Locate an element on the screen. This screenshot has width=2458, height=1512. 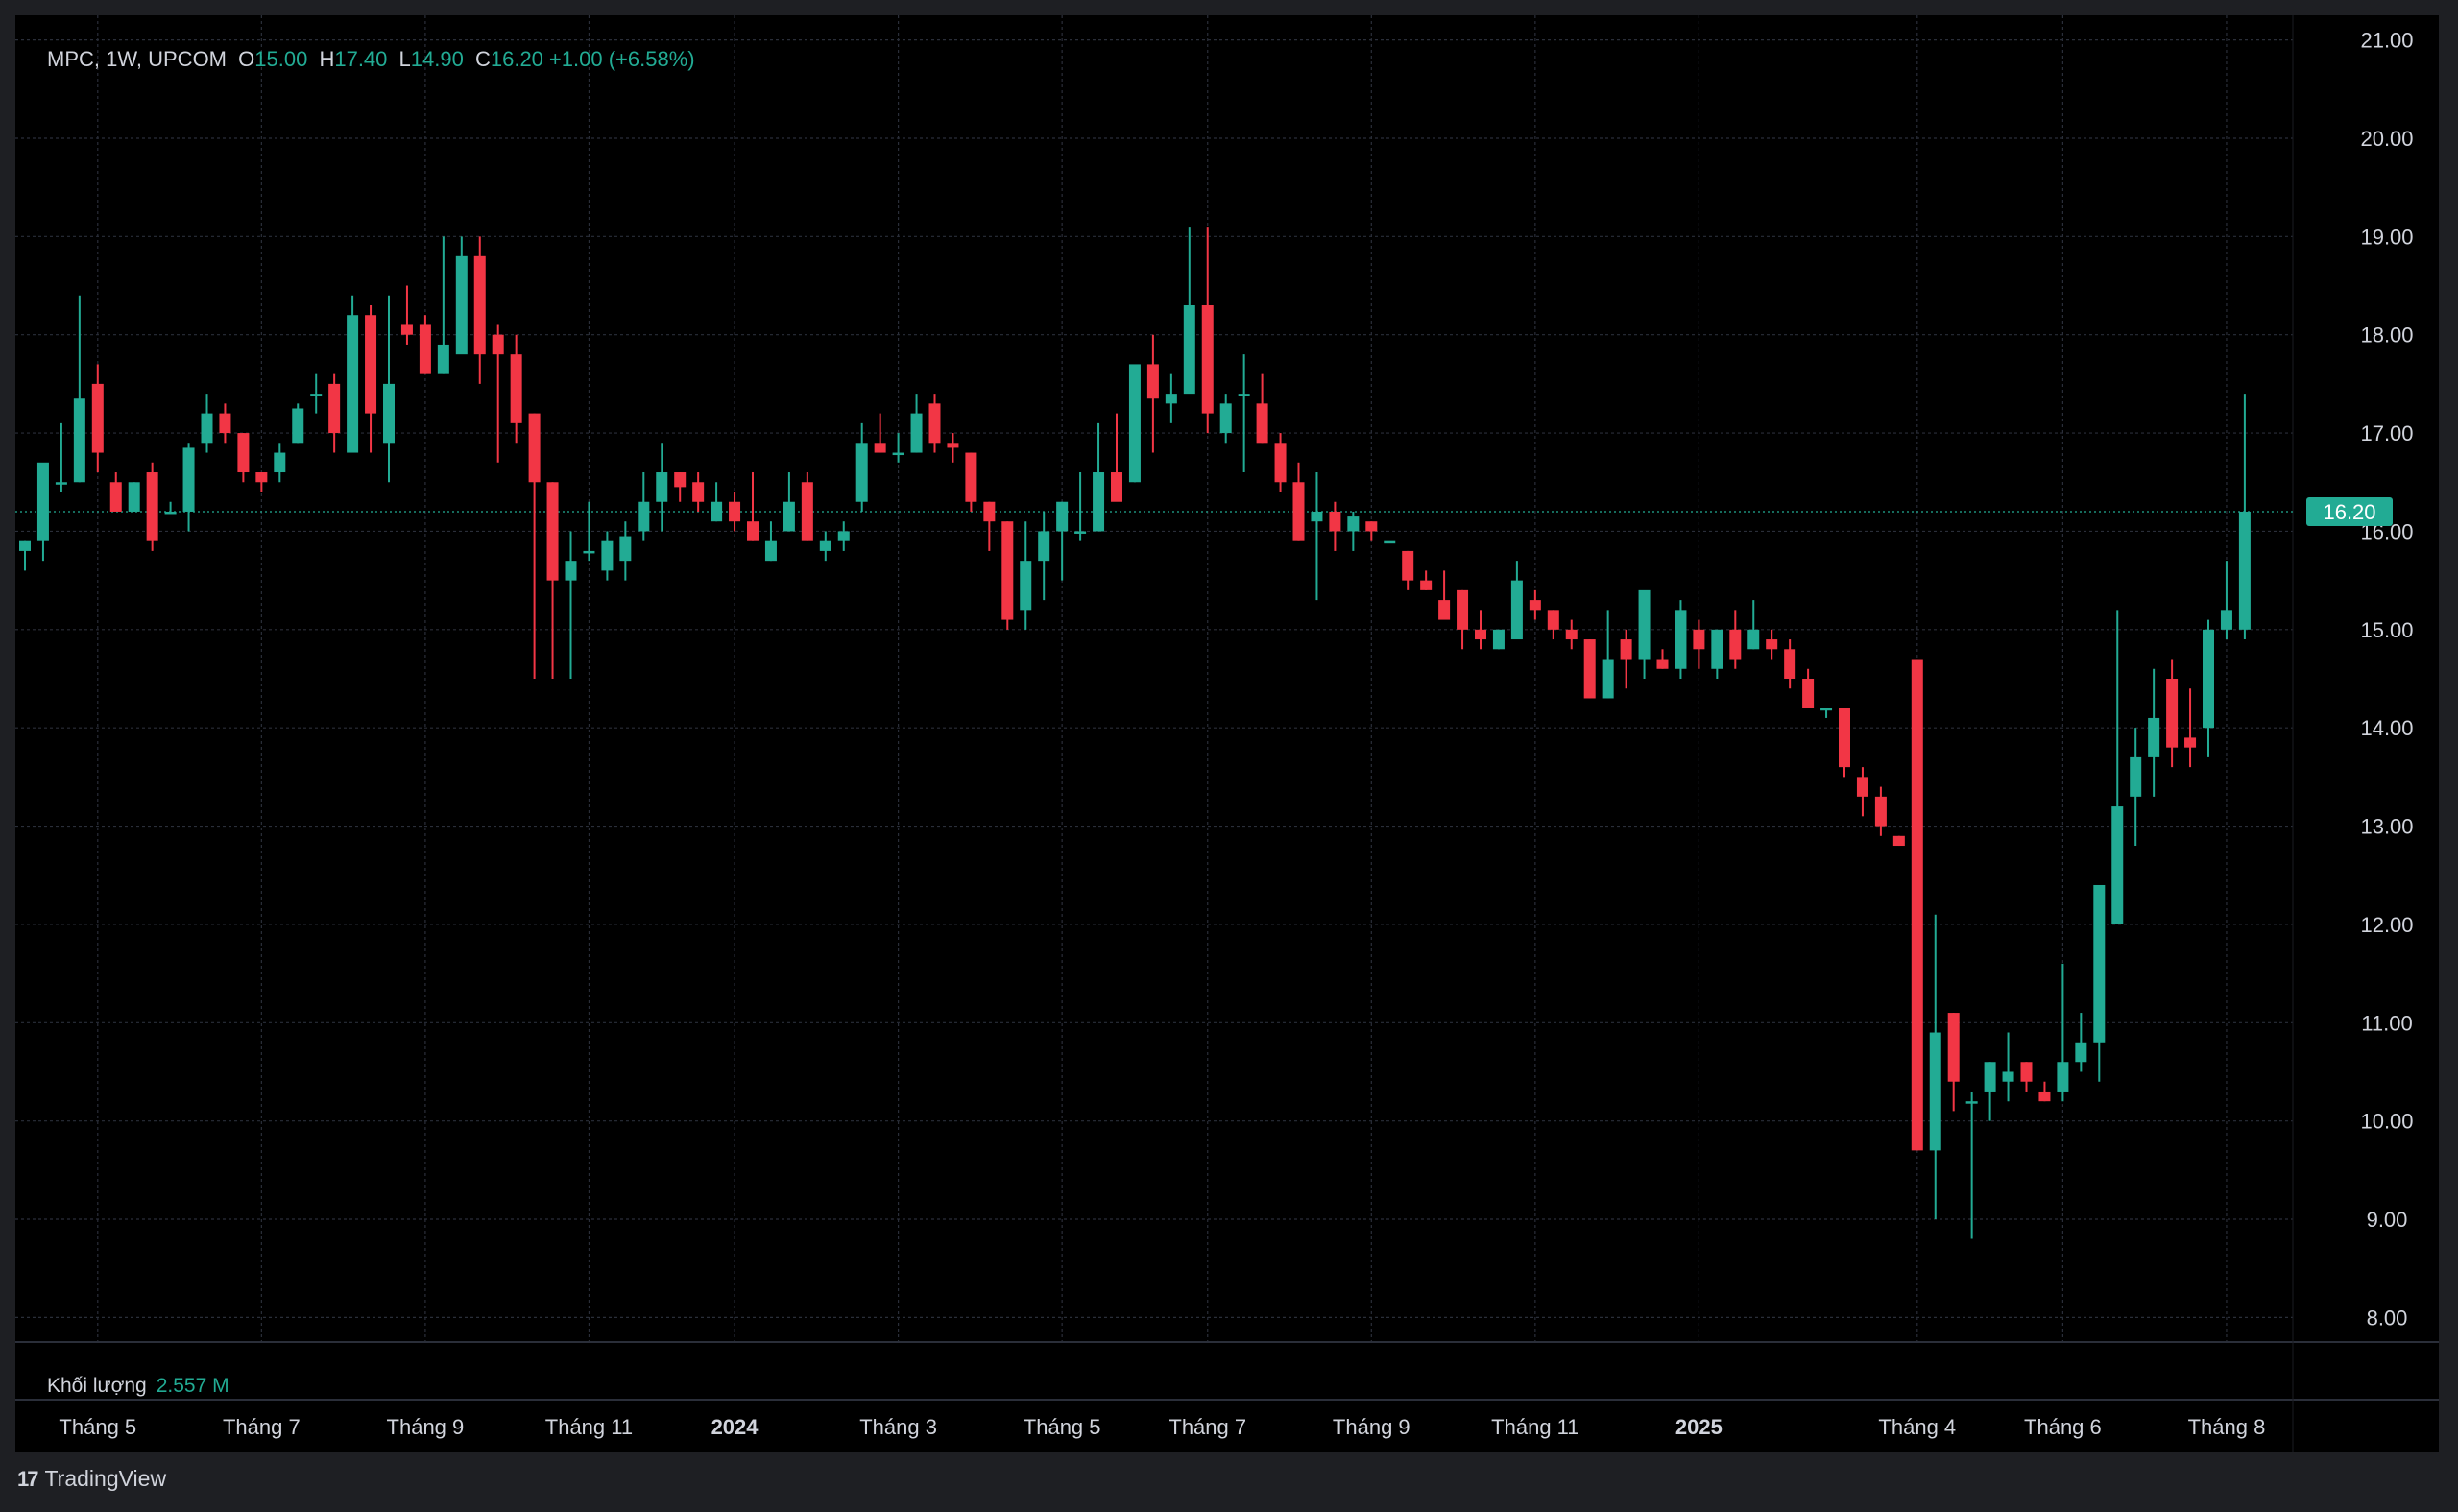
price-tick-label: 10.00 is located at coordinates (2387, 1122).